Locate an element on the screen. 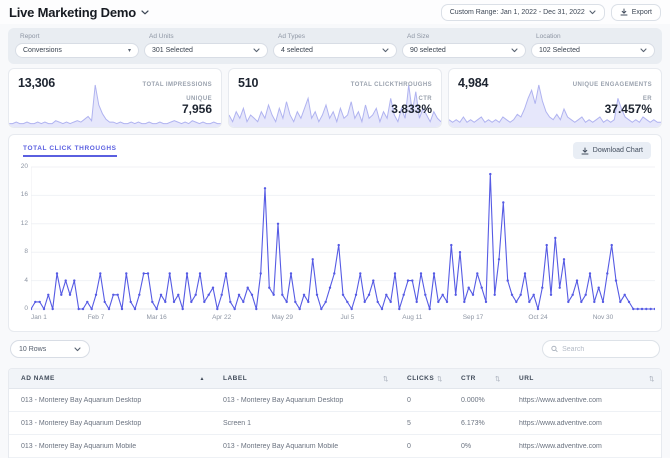  stat-primary-value: 13,306 is located at coordinates (37, 83).